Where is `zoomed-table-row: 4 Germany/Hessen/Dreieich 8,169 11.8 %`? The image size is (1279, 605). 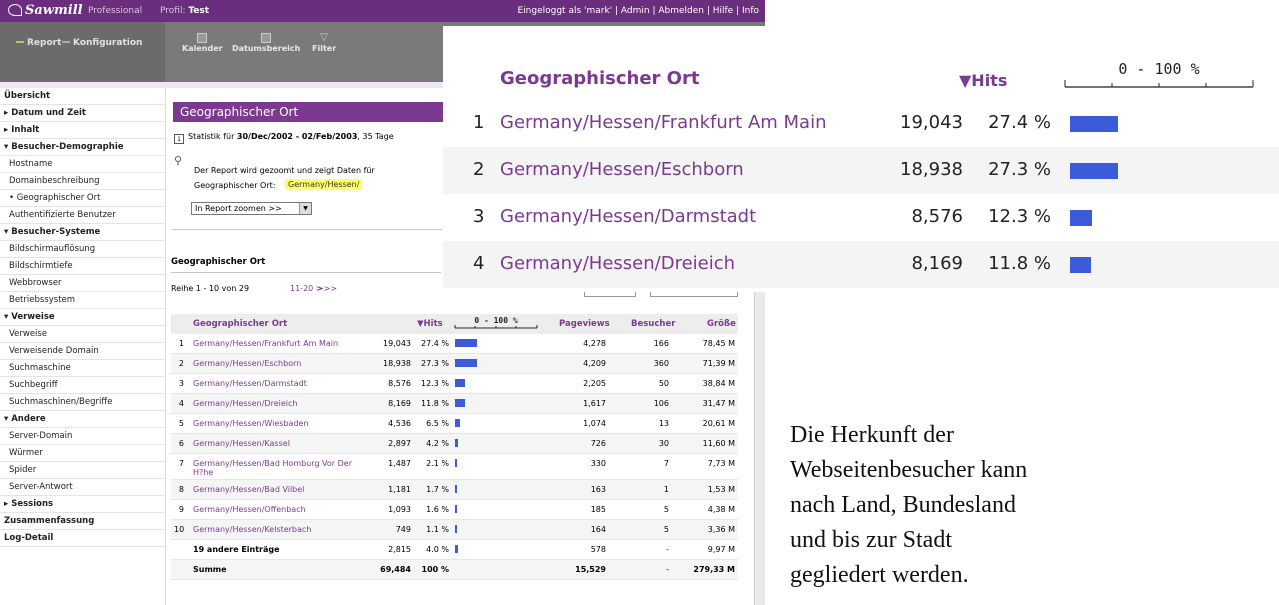 zoomed-table-row: 4 Germany/Hessen/Dreieich 8,169 11.8 % is located at coordinates (861, 264).